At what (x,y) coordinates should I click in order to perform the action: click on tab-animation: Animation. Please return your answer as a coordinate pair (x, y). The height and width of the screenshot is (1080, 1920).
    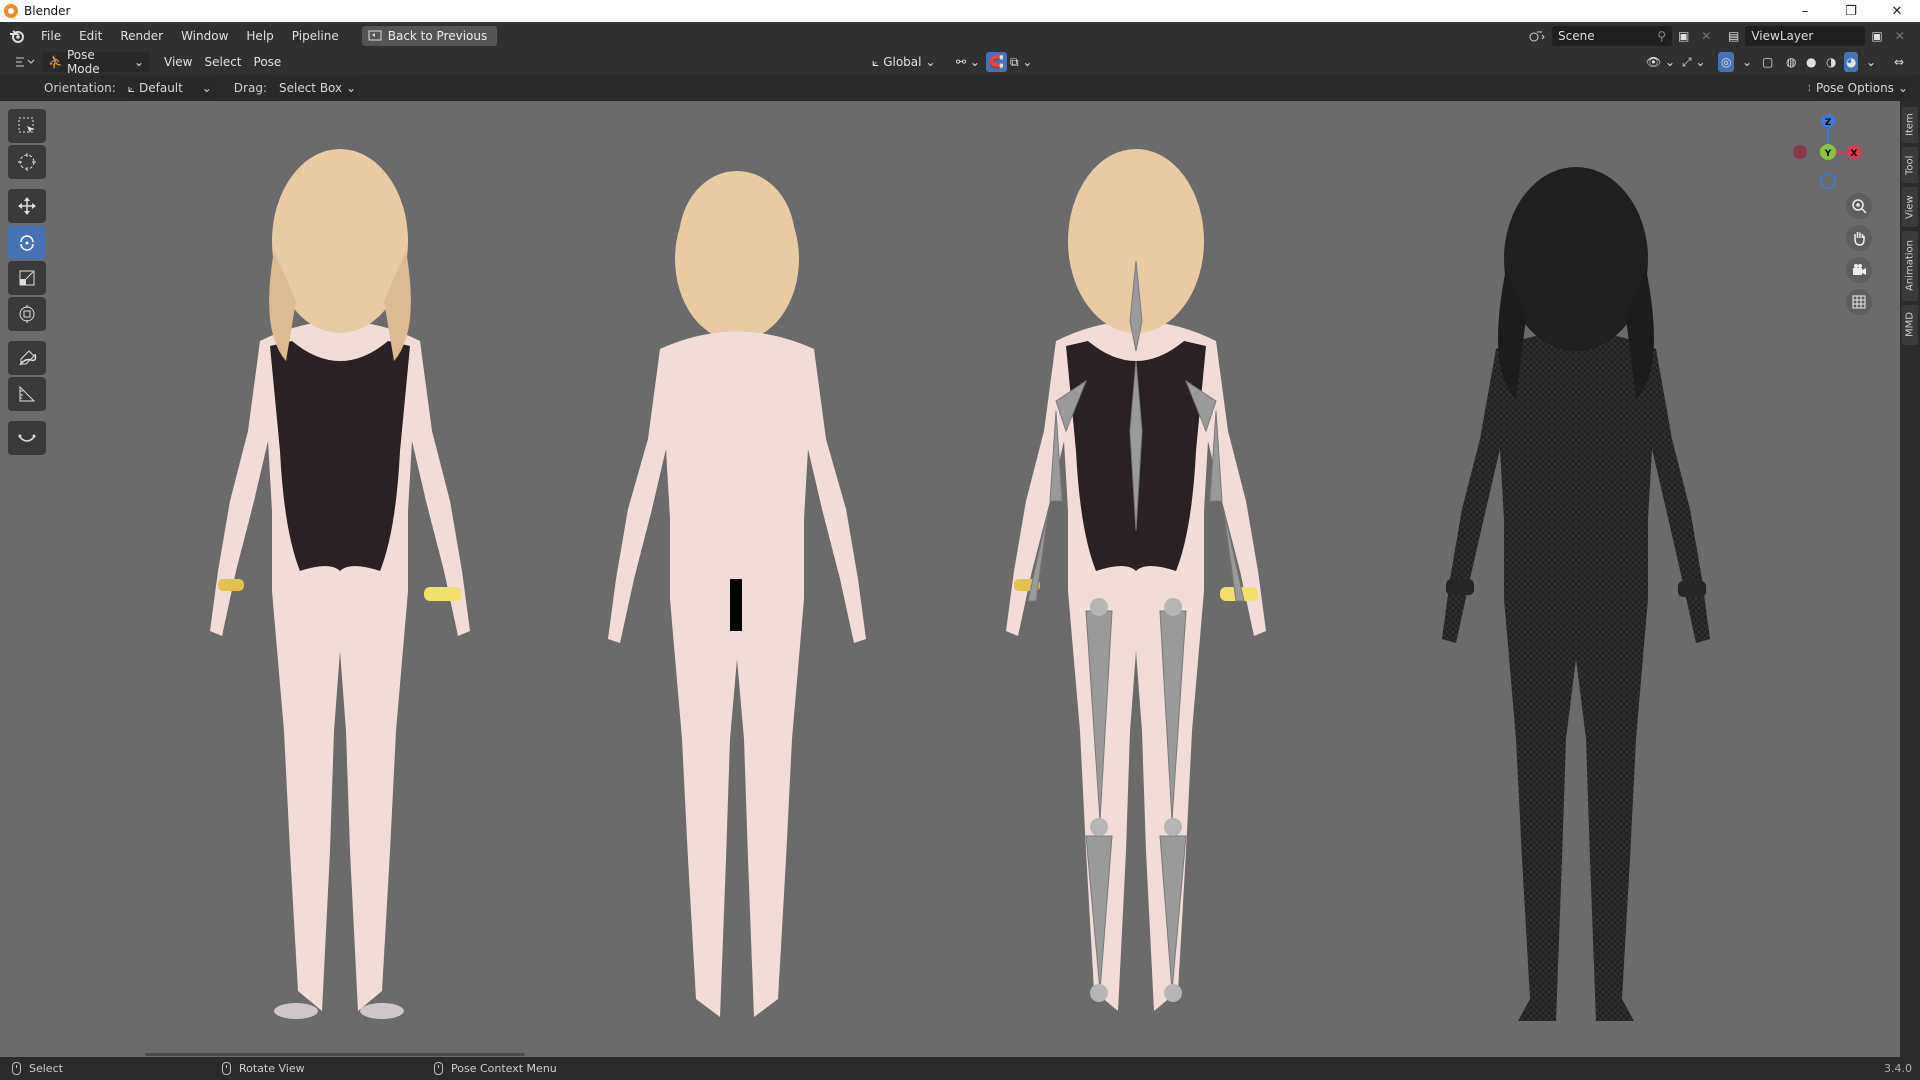
    Looking at the image, I should click on (1910, 266).